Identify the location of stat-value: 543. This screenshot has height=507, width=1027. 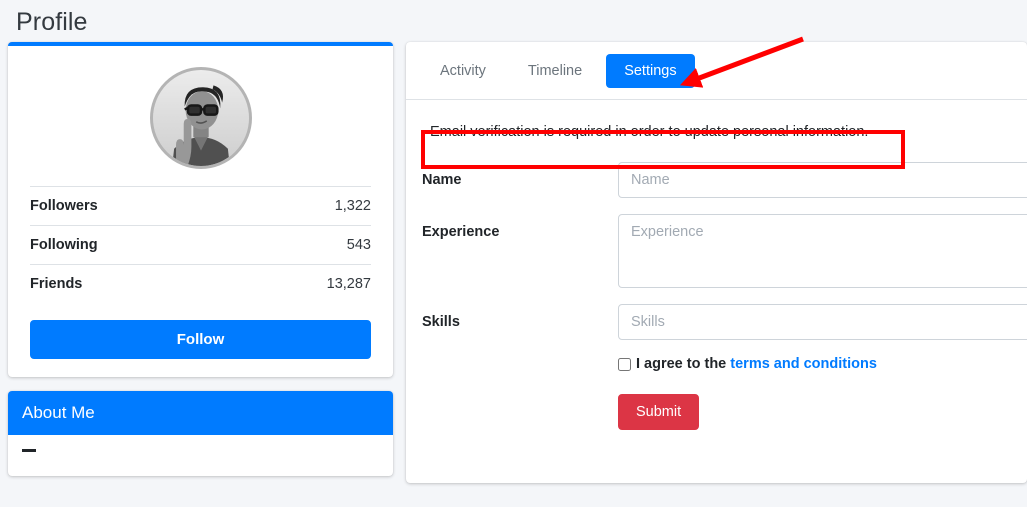
(358, 245).